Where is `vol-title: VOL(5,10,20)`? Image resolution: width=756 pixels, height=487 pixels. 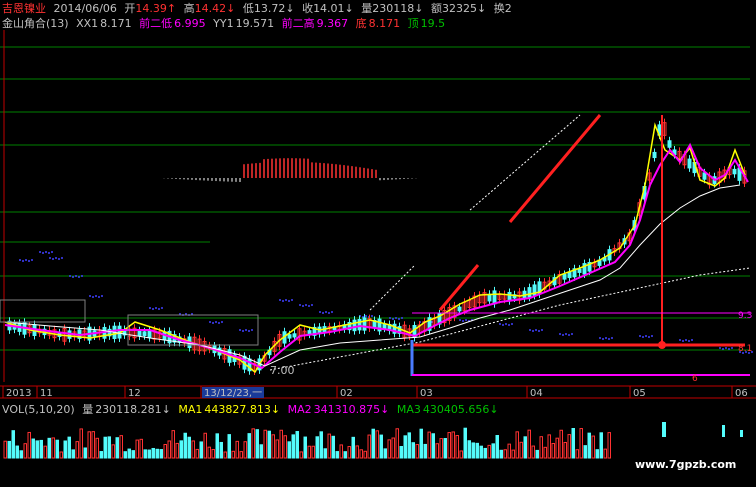
vol-title: VOL(5,10,20) is located at coordinates (38, 409).